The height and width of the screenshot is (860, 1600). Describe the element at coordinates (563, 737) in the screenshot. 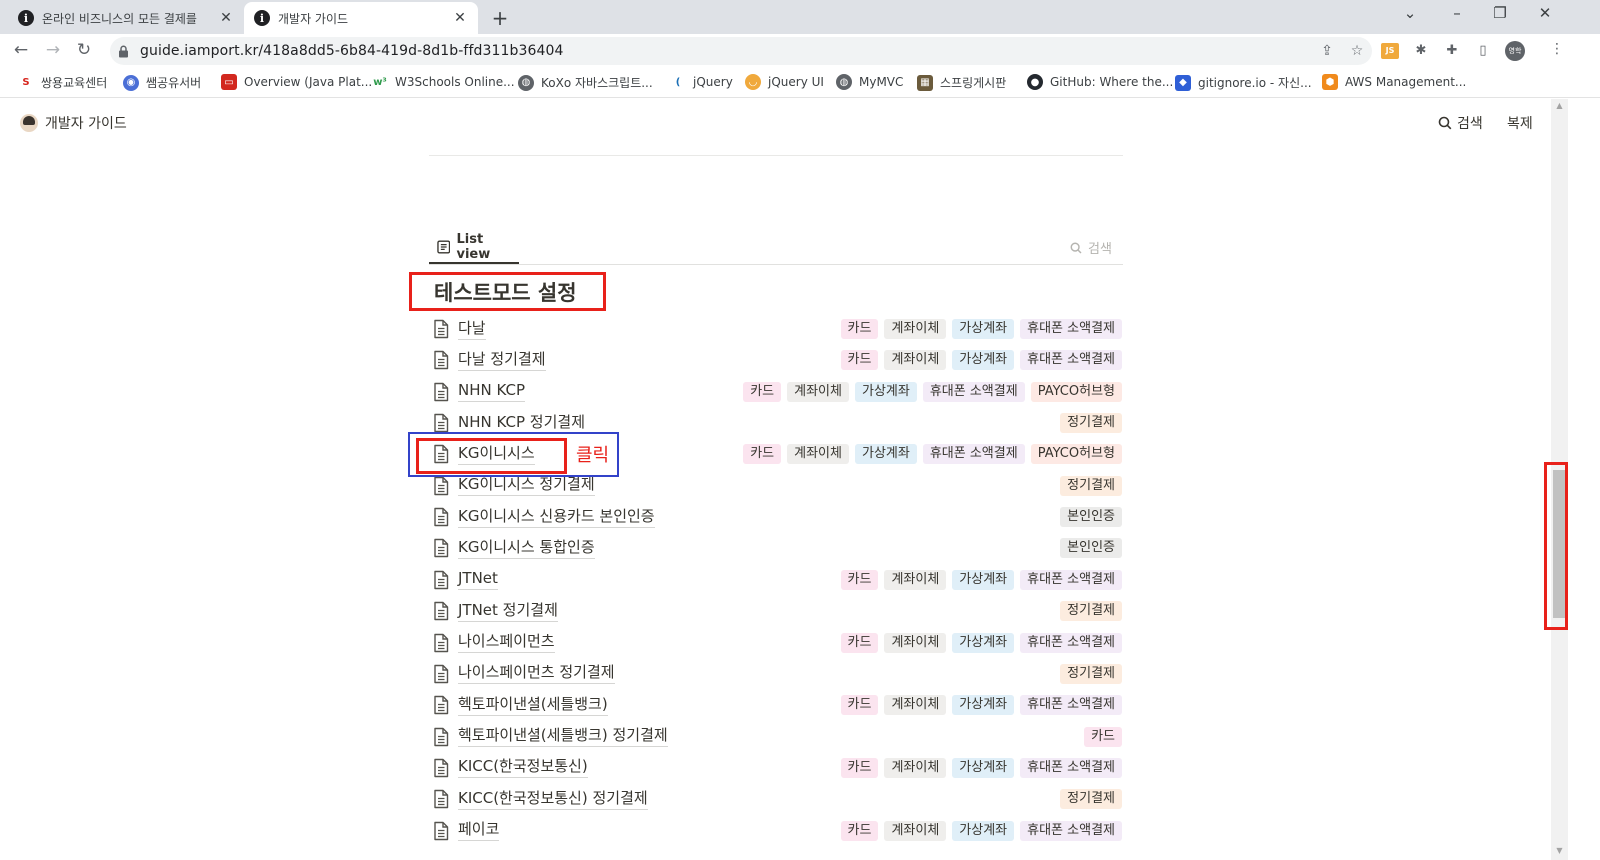

I see `list-item-title: 헥토파이낸셜(세틀뱅크) 정기결제` at that location.